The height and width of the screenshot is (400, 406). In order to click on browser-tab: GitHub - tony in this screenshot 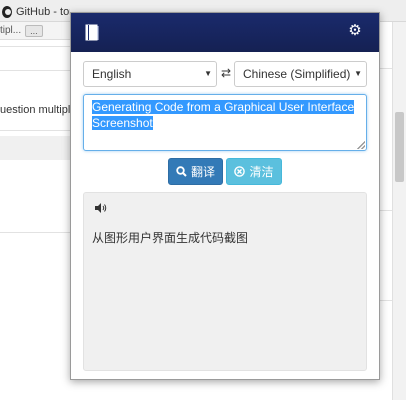, I will do `click(35, 12)`.